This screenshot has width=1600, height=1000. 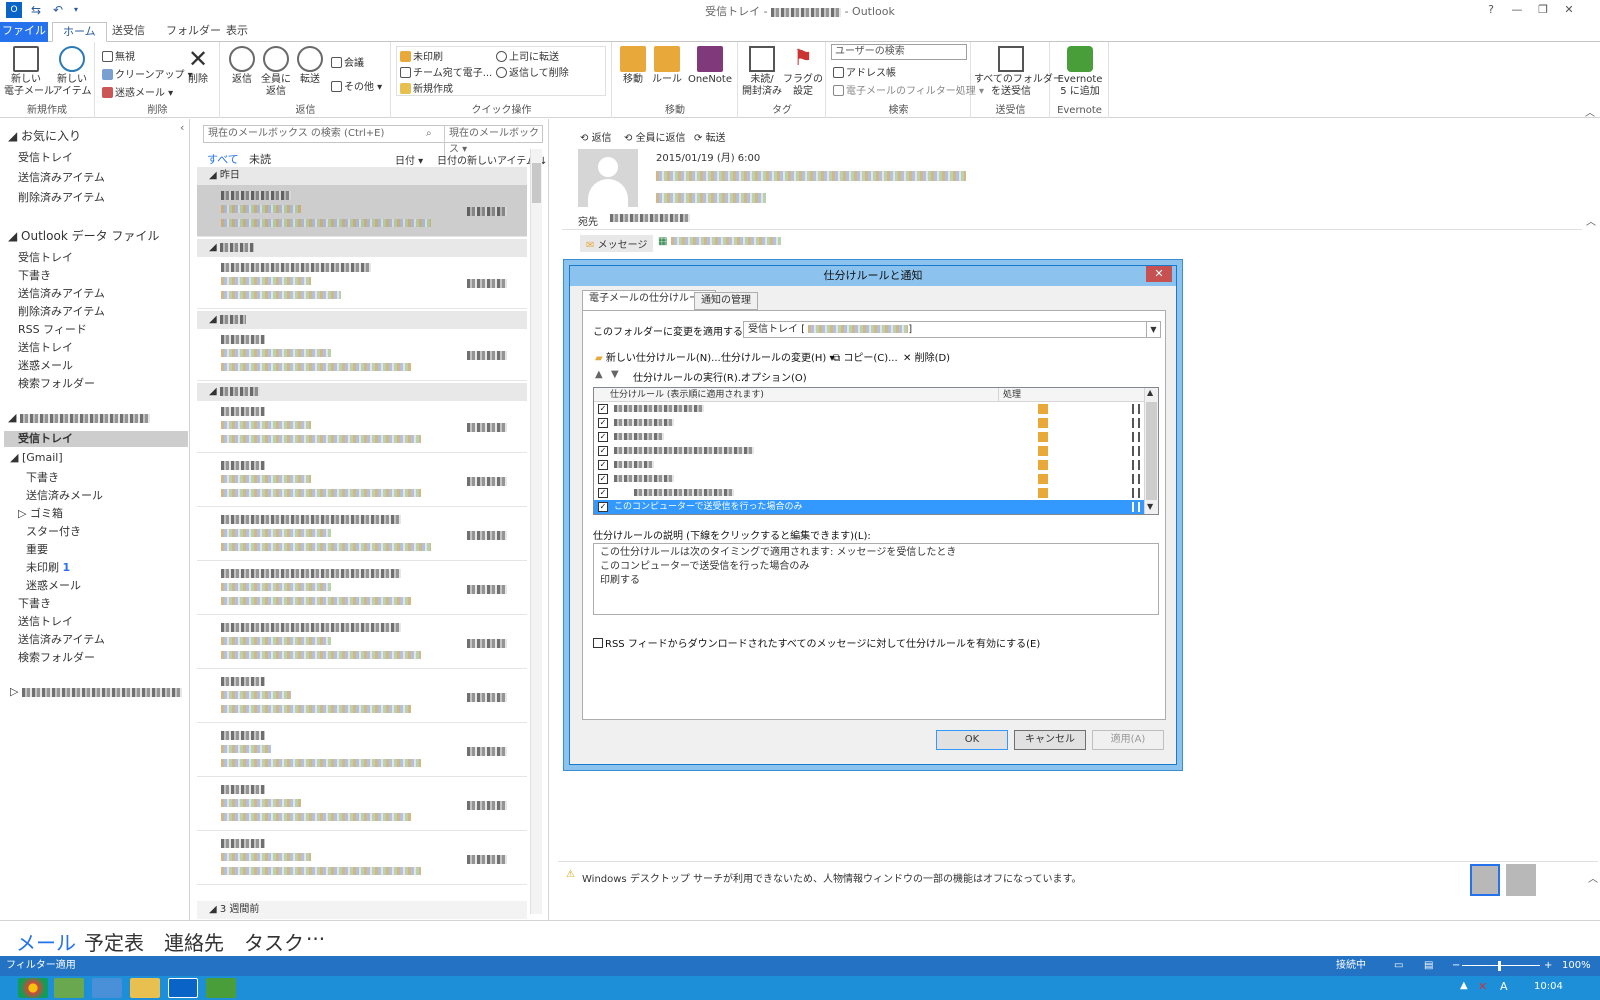 I want to click on tab-manage-alerts: 通知の管理, so click(x=726, y=301).